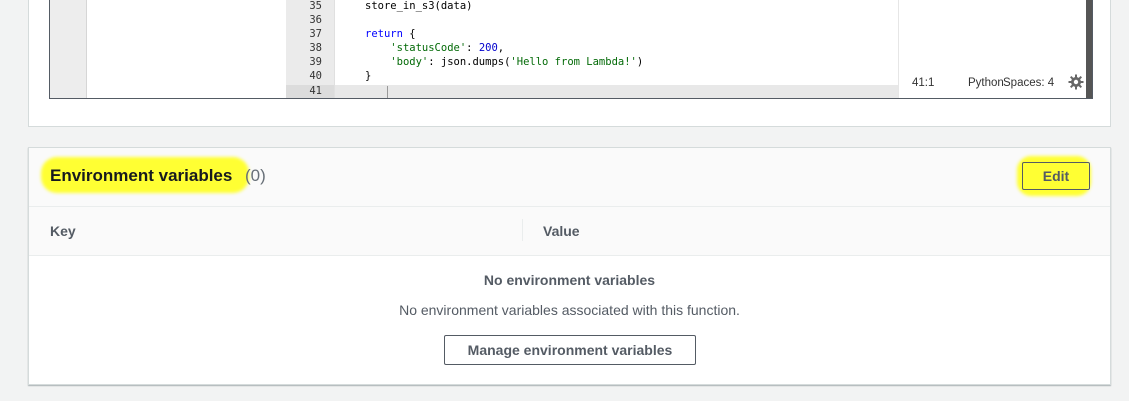  I want to click on file-tree-strip, so click(68, 49).